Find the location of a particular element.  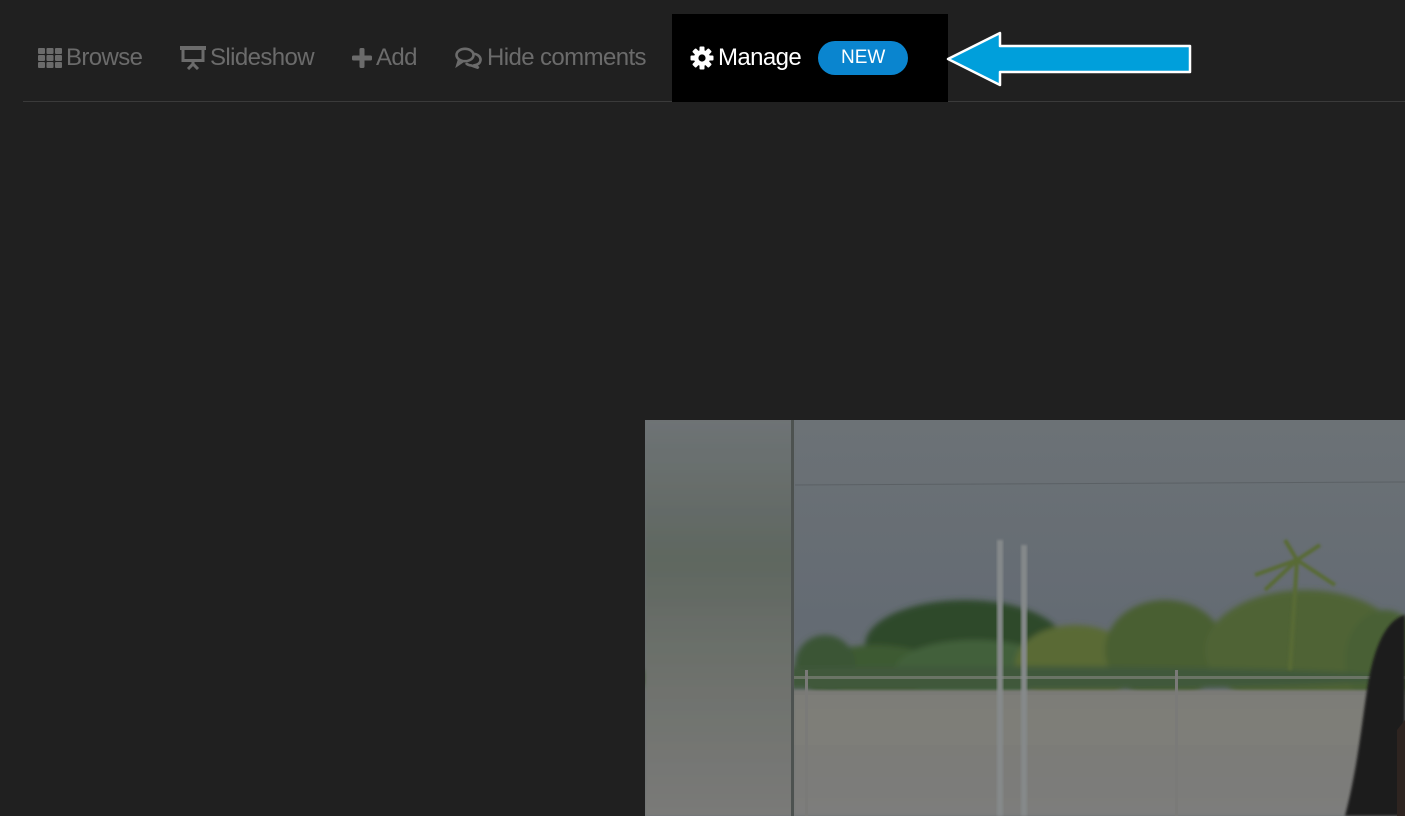

gear-icon is located at coordinates (702, 58).